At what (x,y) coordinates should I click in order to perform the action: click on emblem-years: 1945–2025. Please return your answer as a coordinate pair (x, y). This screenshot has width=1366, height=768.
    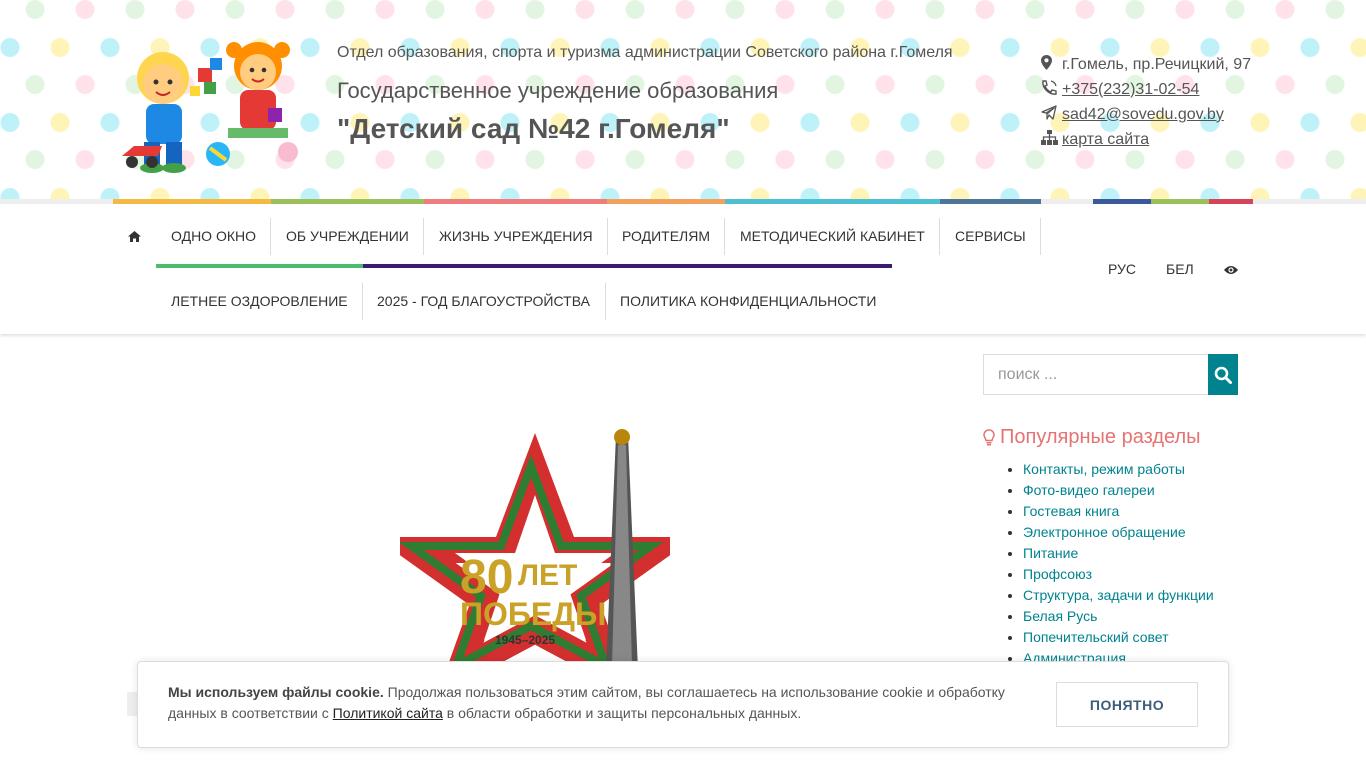
    Looking at the image, I should click on (525, 640).